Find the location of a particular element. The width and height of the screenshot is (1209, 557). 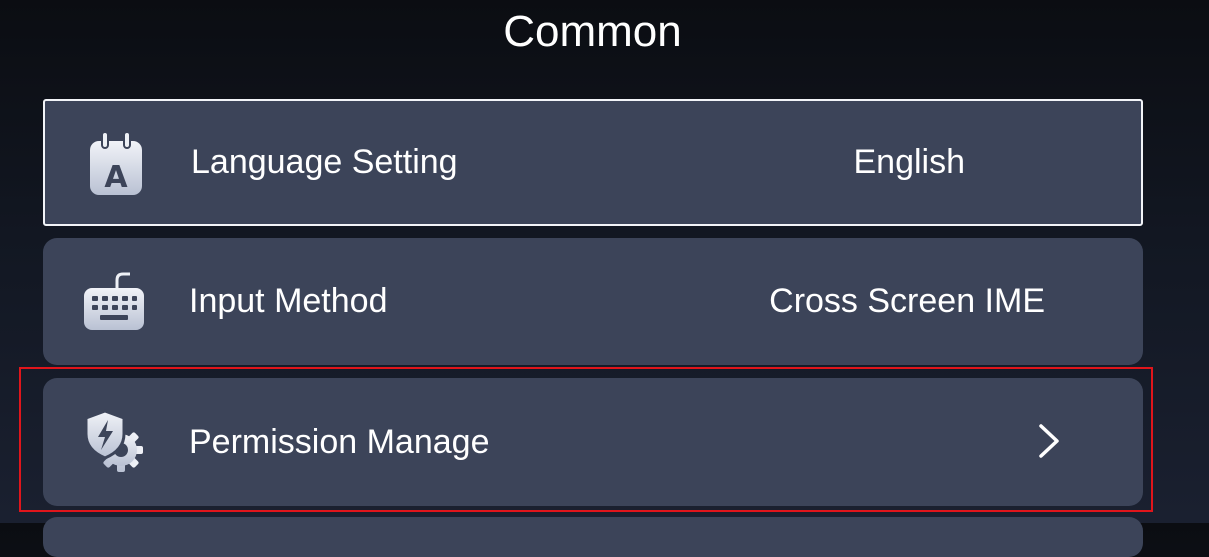

language-calendar-icon: A is located at coordinates (116, 163).